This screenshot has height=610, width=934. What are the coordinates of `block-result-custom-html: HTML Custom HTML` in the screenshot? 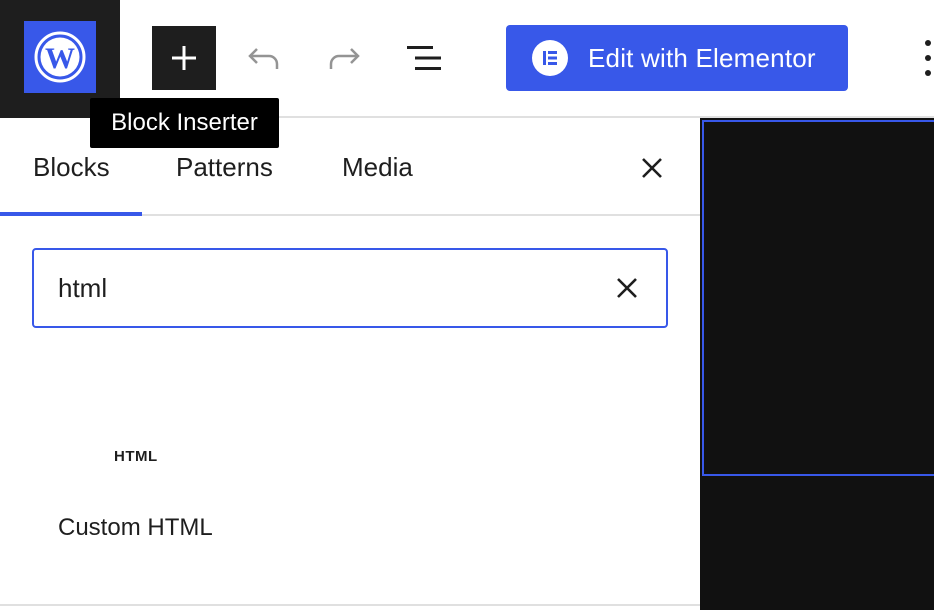 It's located at (140, 488).